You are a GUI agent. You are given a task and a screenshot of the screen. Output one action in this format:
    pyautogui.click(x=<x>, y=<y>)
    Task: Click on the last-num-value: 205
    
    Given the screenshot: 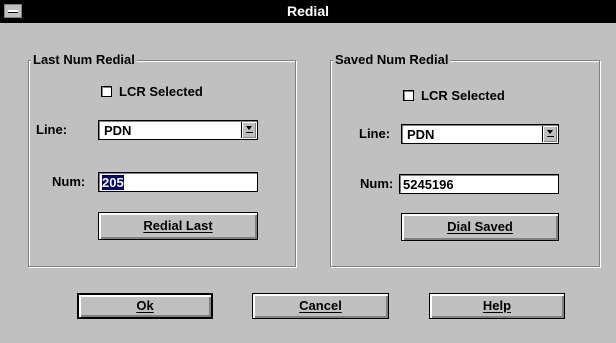 What is the action you would take?
    pyautogui.click(x=113, y=182)
    